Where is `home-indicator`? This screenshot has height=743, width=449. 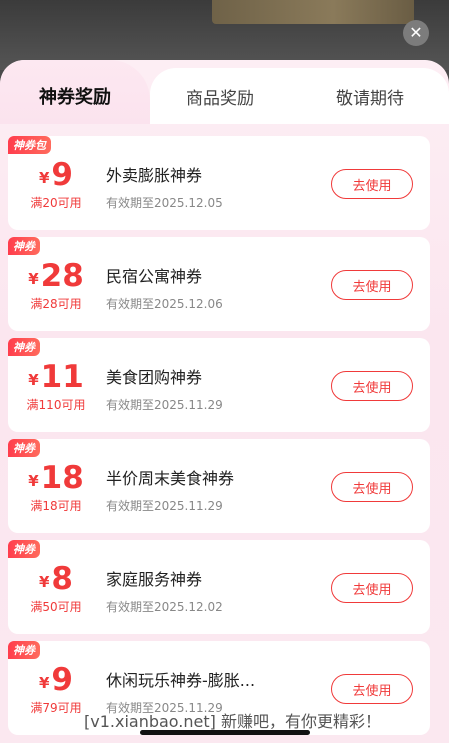 home-indicator is located at coordinates (225, 732).